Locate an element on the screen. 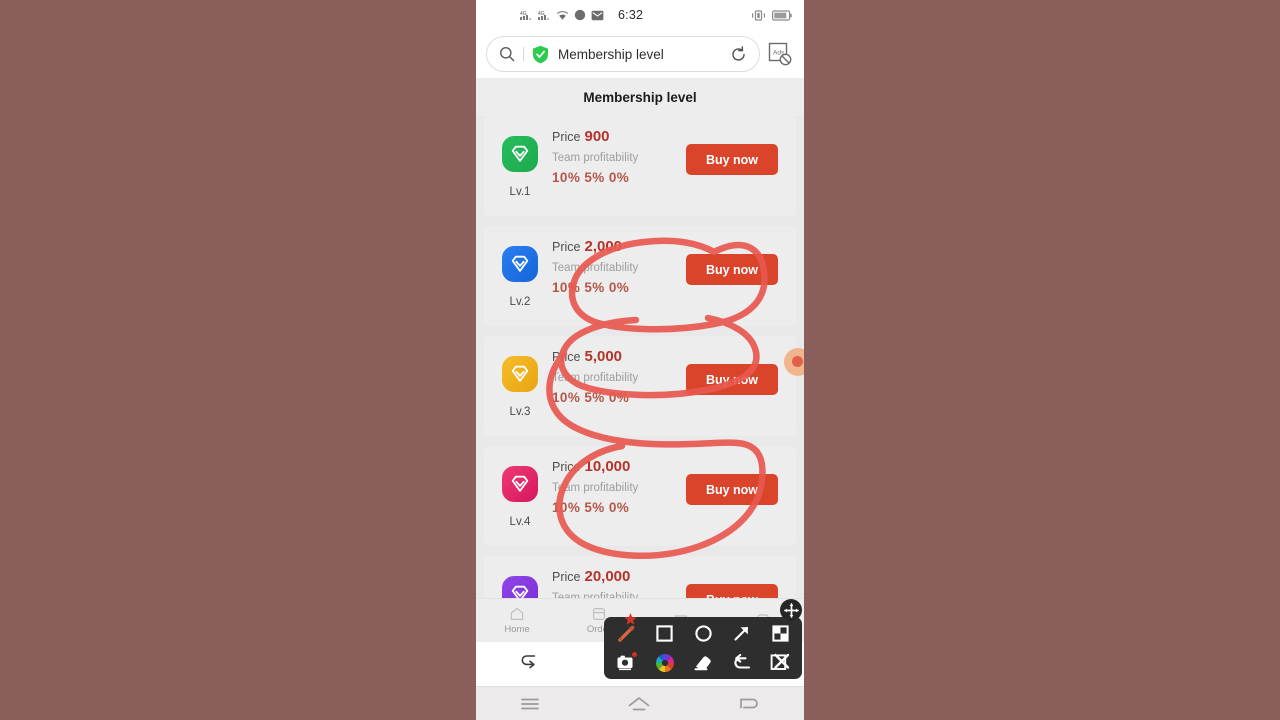  android-back-button is located at coordinates (749, 706).